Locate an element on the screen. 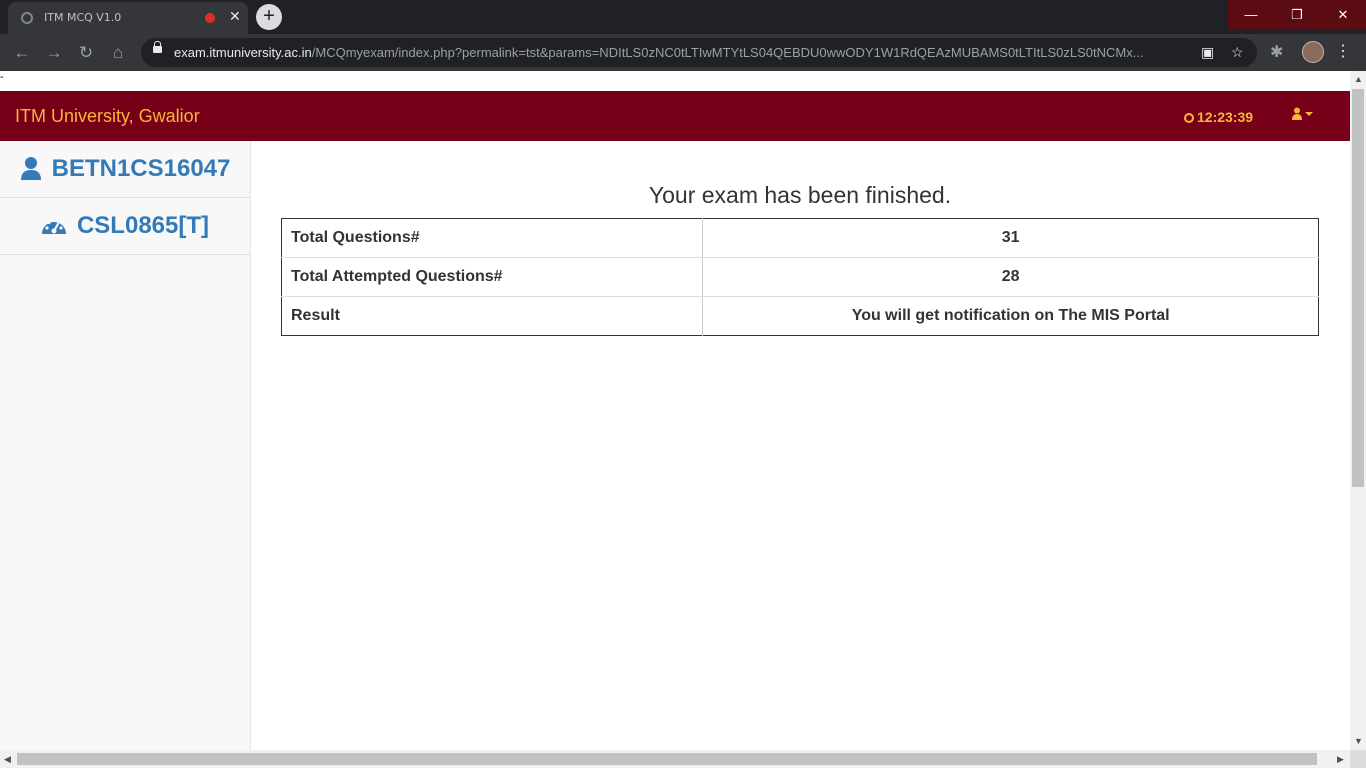  restore-button: ❐ is located at coordinates (1297, 15).